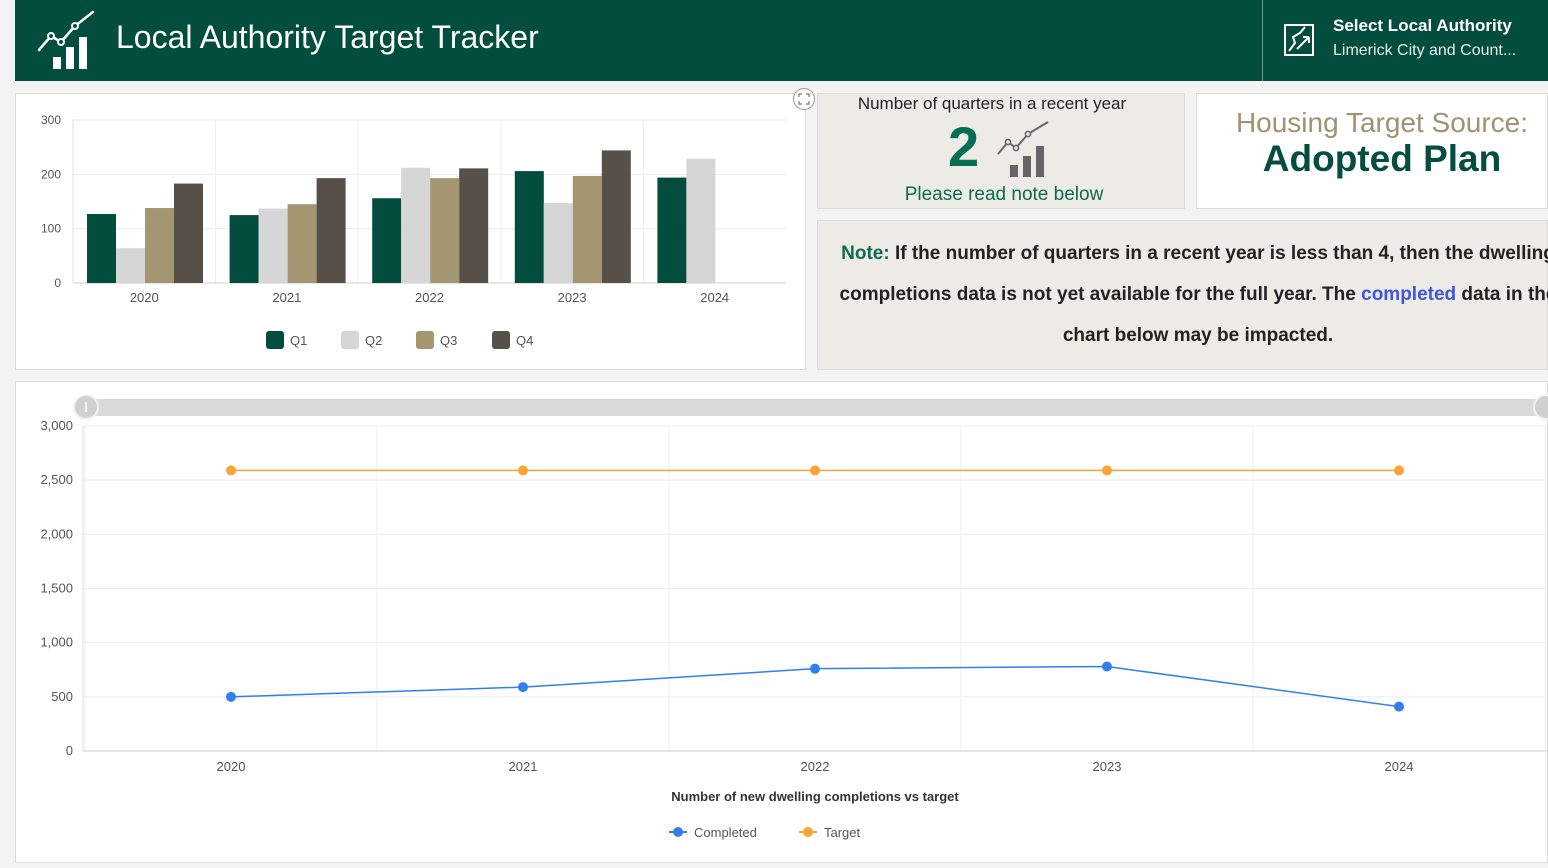 This screenshot has height=868, width=1548. What do you see at coordinates (56, 533) in the screenshot?
I see `y-tick-label: 2,000` at bounding box center [56, 533].